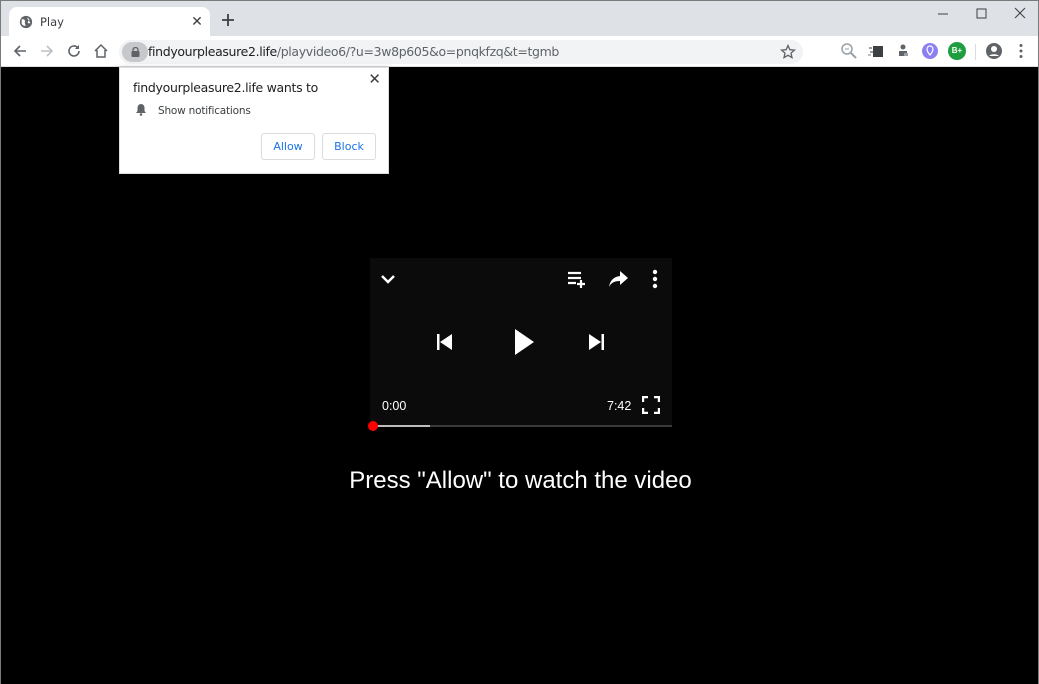  Describe the element at coordinates (212, 51) in the screenshot. I see `url-host: findyourpleasure2.life` at that location.